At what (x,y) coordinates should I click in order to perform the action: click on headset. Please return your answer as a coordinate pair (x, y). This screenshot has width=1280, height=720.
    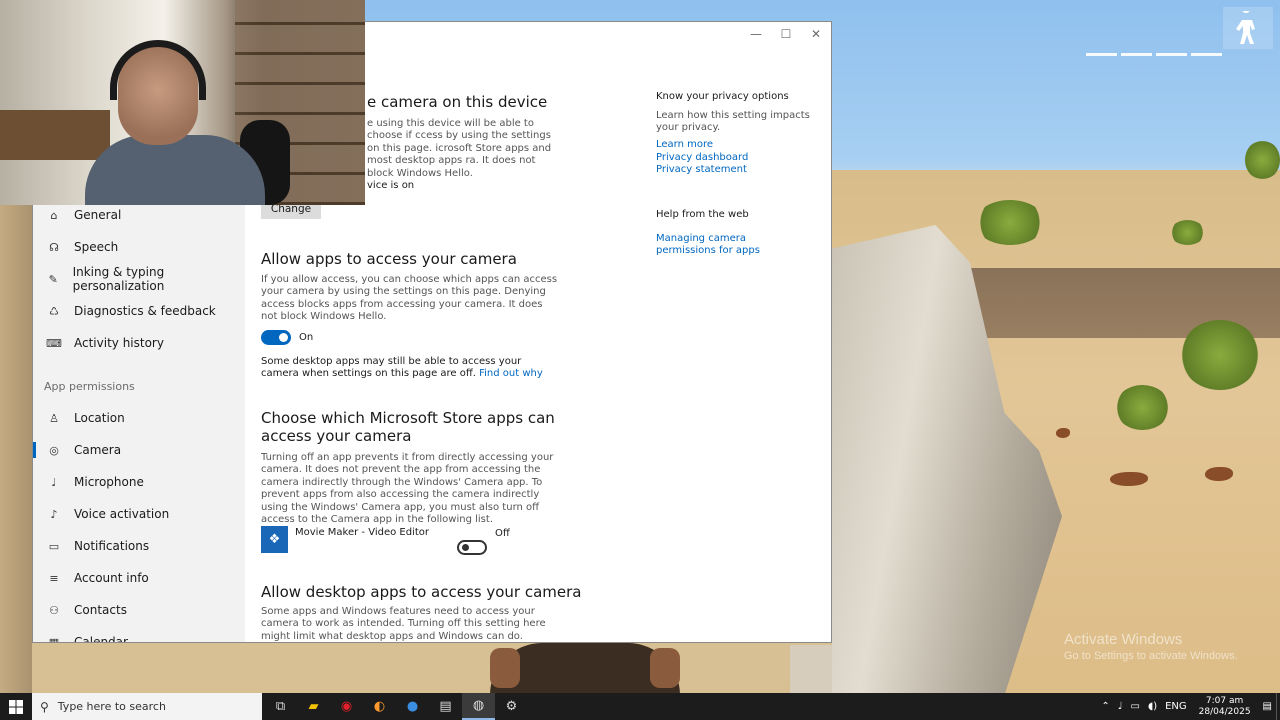
    Looking at the image, I should click on (158, 70).